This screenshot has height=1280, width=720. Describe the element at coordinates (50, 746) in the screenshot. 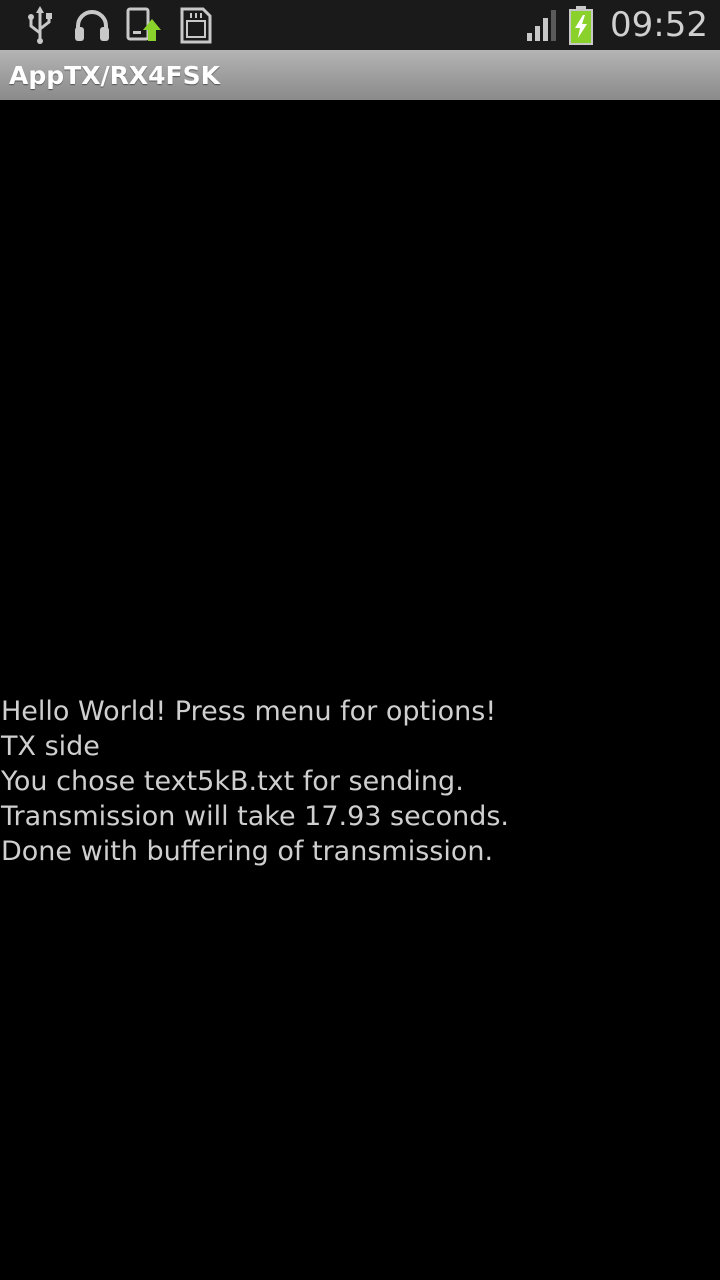

I see `log-line: TX side` at that location.